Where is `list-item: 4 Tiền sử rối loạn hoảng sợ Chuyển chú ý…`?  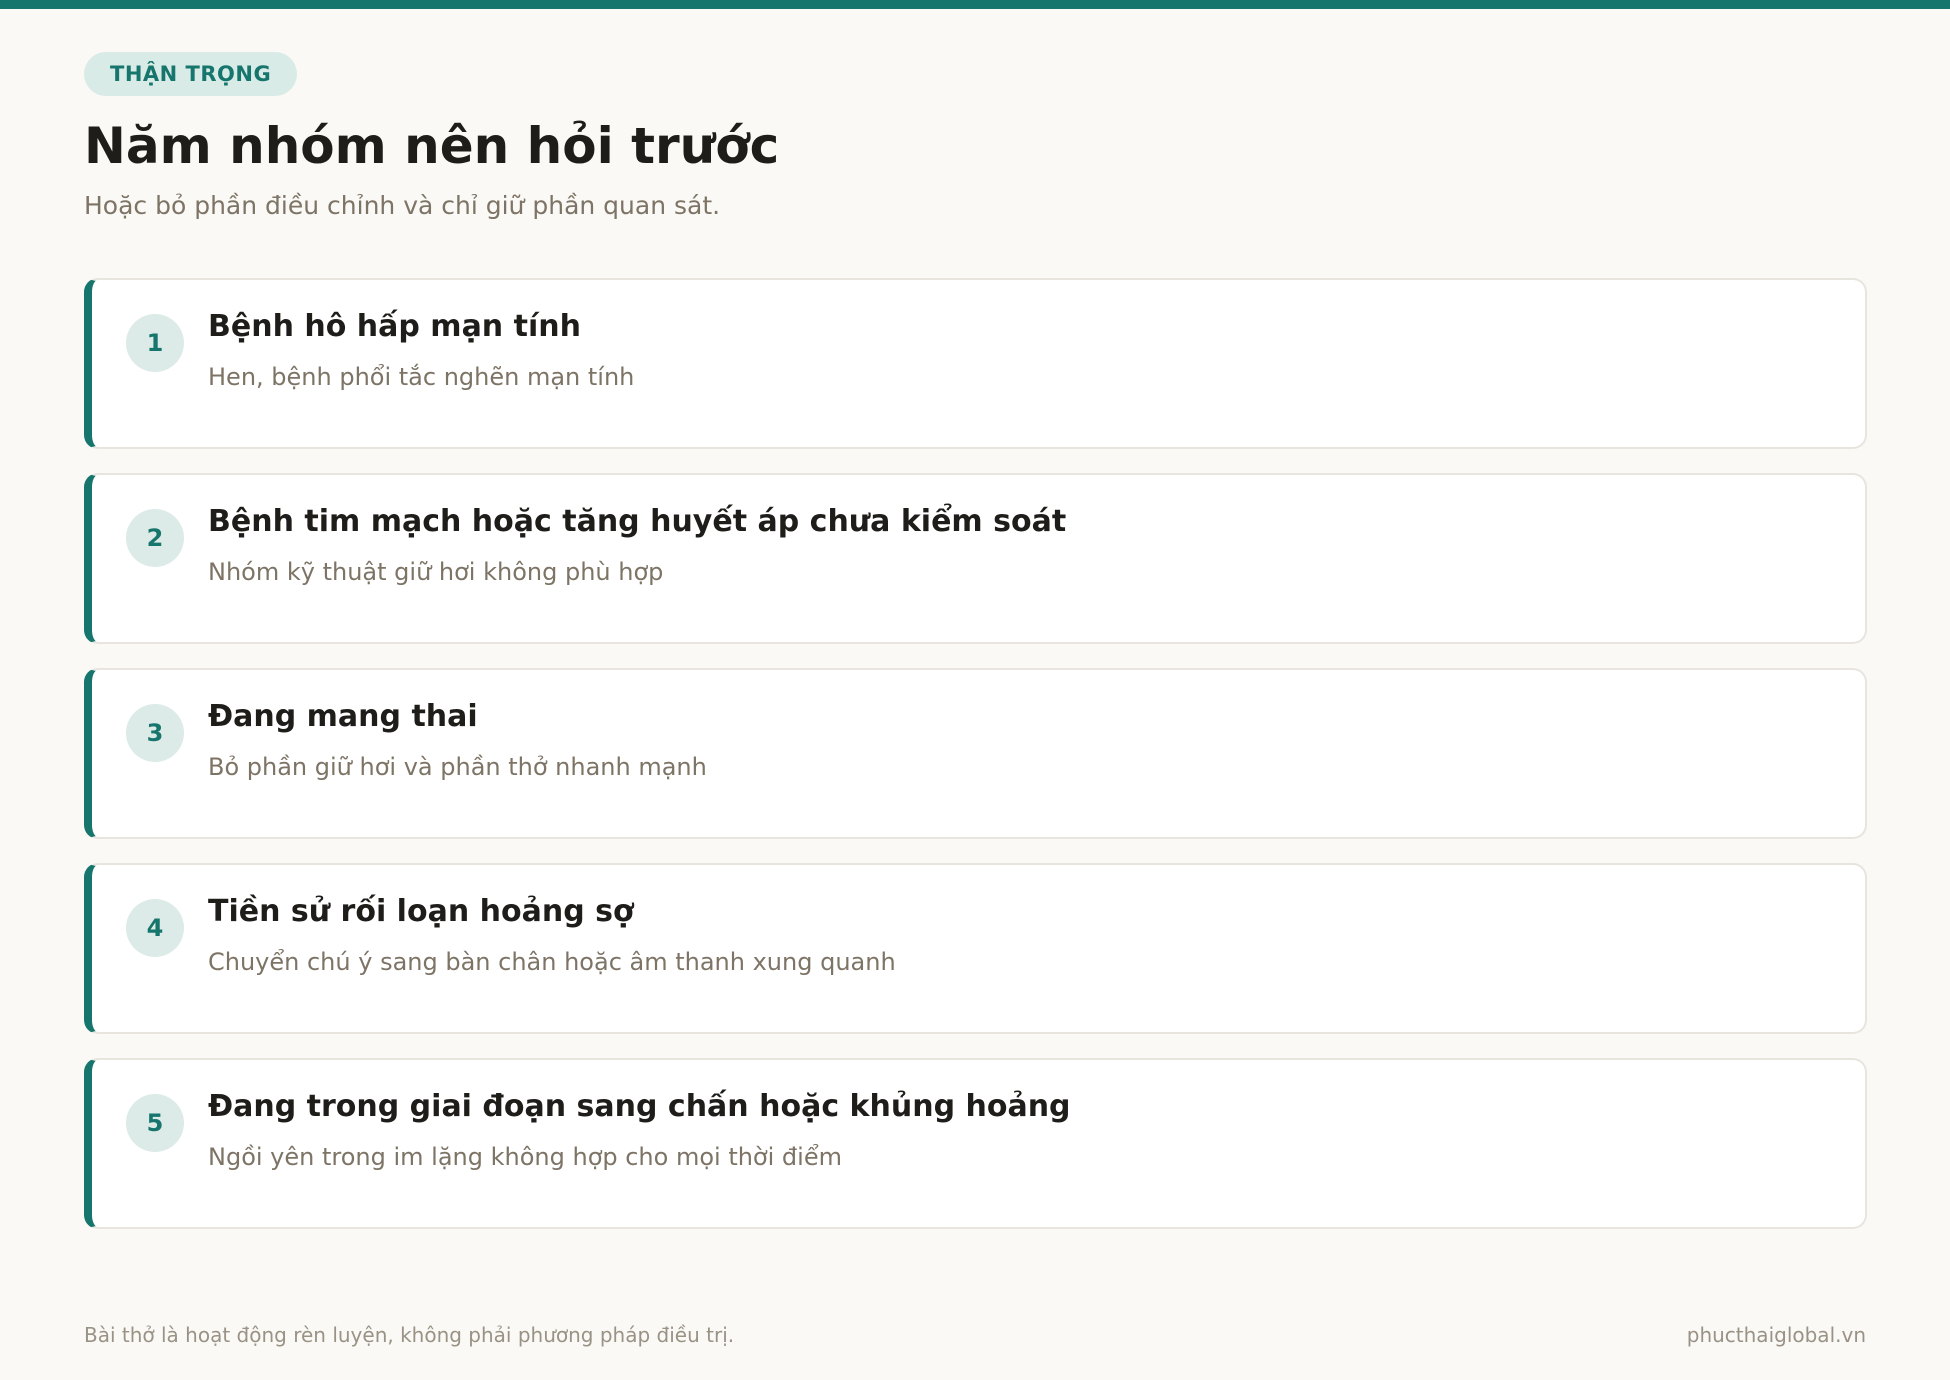
list-item: 4 Tiền sử rối loạn hoảng sợ Chuyển chú ý… is located at coordinates (975, 948).